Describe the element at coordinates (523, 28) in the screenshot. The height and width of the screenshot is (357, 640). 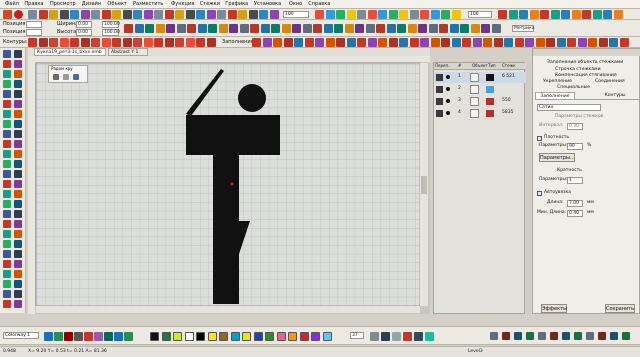
I see `units-select: Метрика` at that location.